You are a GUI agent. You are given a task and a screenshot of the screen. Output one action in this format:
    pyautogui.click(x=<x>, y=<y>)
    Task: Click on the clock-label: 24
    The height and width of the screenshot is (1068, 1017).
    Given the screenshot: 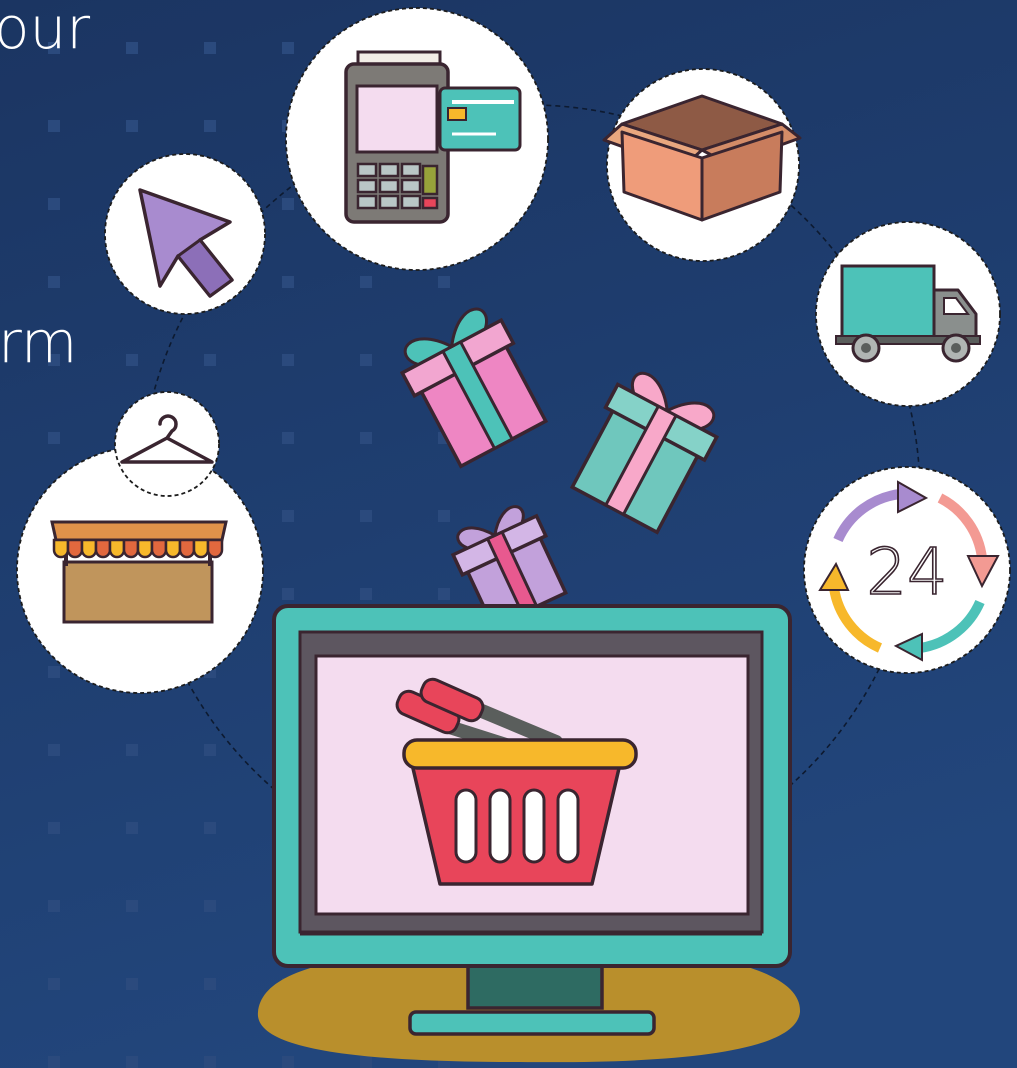 What is the action you would take?
    pyautogui.click(x=906, y=573)
    